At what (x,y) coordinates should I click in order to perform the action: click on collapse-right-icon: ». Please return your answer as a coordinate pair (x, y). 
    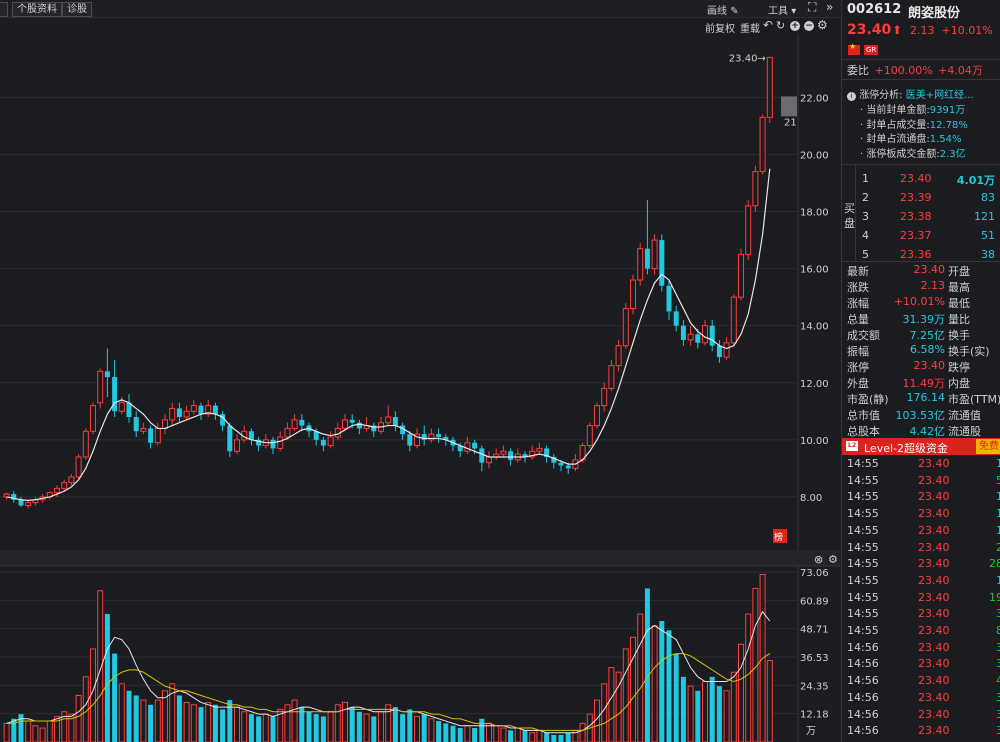
    Looking at the image, I should click on (829, 7).